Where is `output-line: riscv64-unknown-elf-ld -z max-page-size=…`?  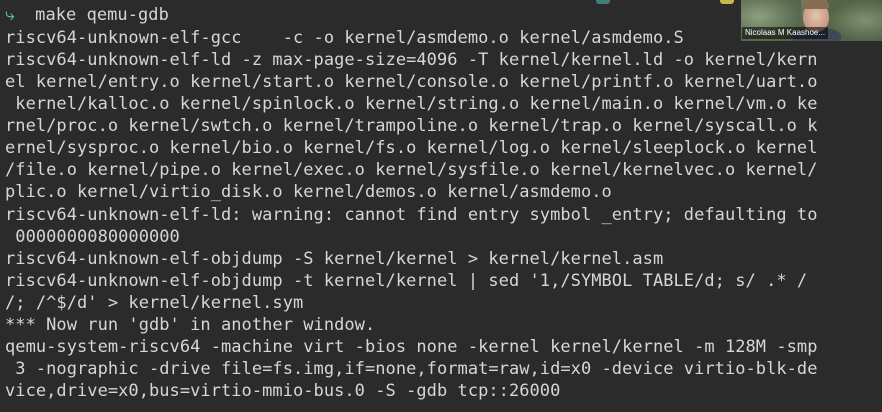 output-line: riscv64-unknown-elf-ld -z max-page-size=… is located at coordinates (411, 60).